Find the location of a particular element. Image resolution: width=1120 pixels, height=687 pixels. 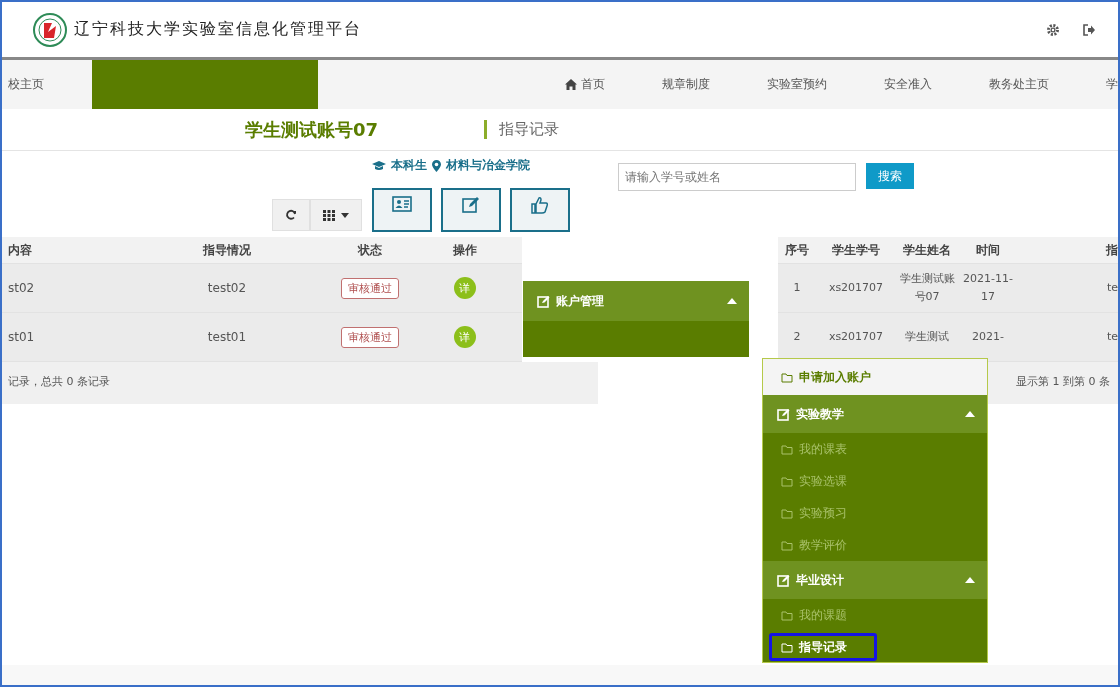

refresh-button is located at coordinates (291, 215).